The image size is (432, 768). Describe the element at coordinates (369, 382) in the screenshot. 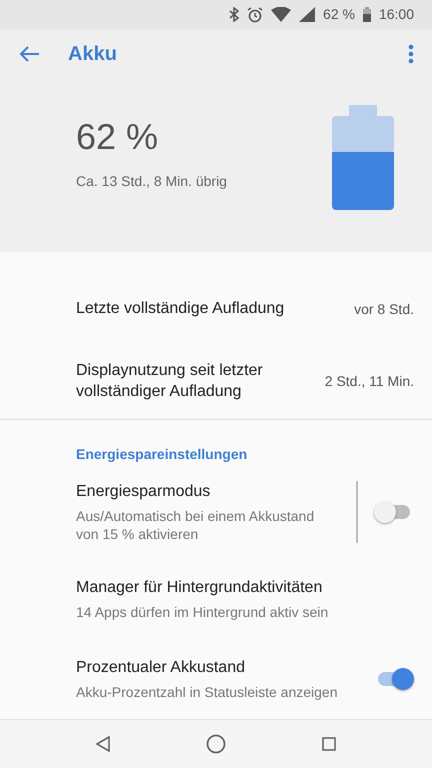

I see `setting-value: 2 Std., 11 Min.` at that location.